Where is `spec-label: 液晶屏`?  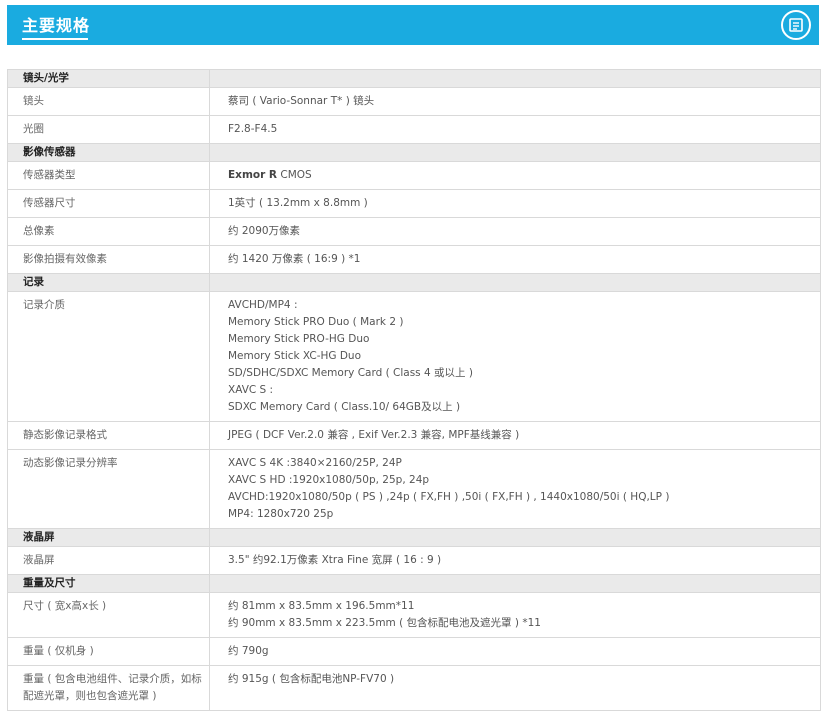 spec-label: 液晶屏 is located at coordinates (108, 560).